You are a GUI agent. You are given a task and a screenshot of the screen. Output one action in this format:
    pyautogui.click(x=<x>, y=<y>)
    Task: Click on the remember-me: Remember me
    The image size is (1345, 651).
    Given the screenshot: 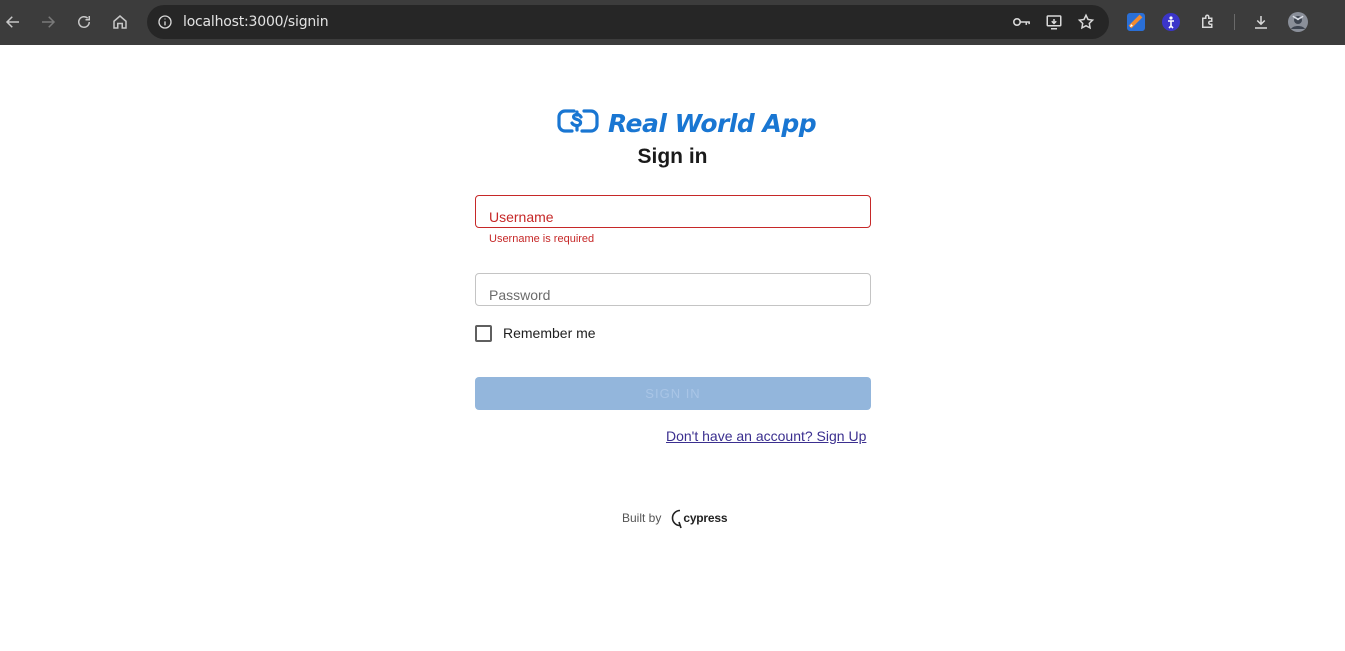 What is the action you would take?
    pyautogui.click(x=535, y=333)
    